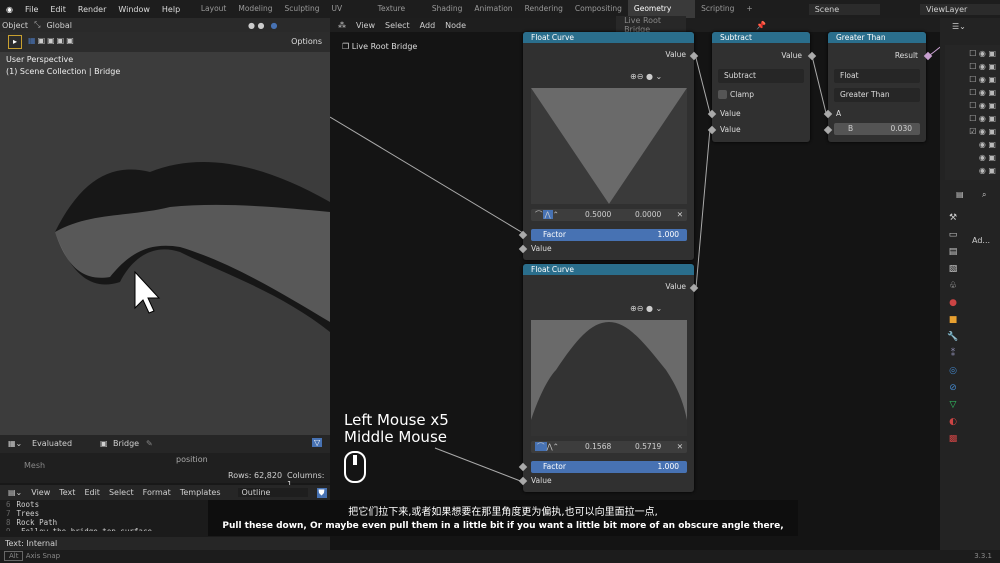  What do you see at coordinates (15, 25) in the screenshot?
I see `mode-selector: Object` at bounding box center [15, 25].